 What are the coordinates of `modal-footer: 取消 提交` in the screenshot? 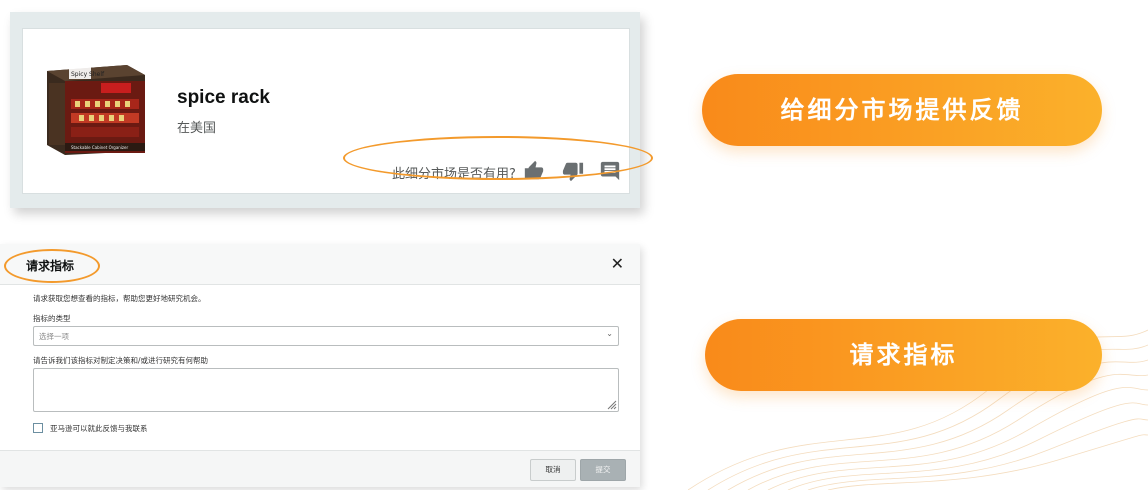 It's located at (320, 468).